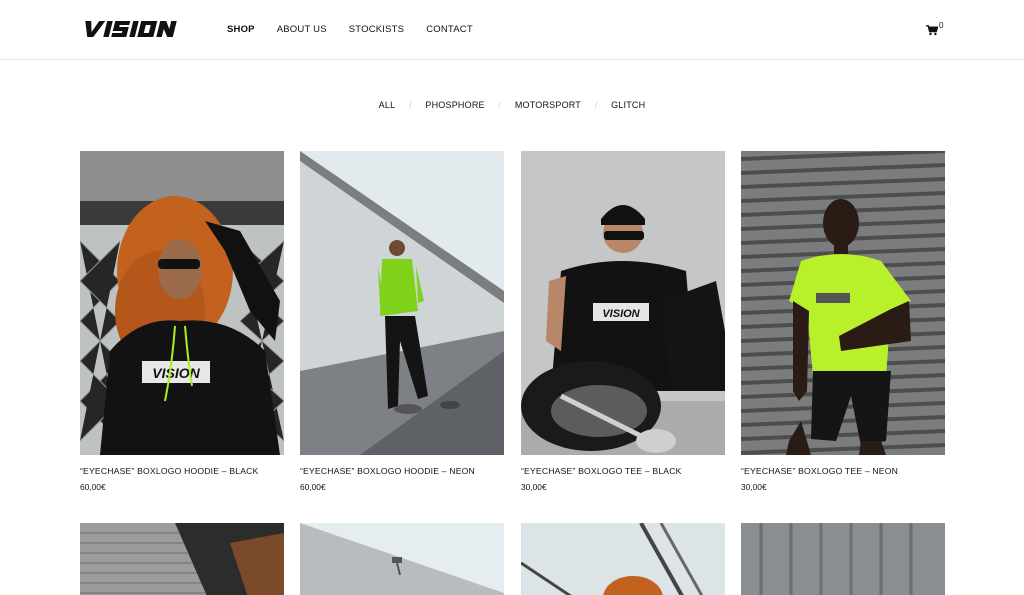  Describe the element at coordinates (376, 30) in the screenshot. I see `nav-stockists: STOCKISTS` at that location.